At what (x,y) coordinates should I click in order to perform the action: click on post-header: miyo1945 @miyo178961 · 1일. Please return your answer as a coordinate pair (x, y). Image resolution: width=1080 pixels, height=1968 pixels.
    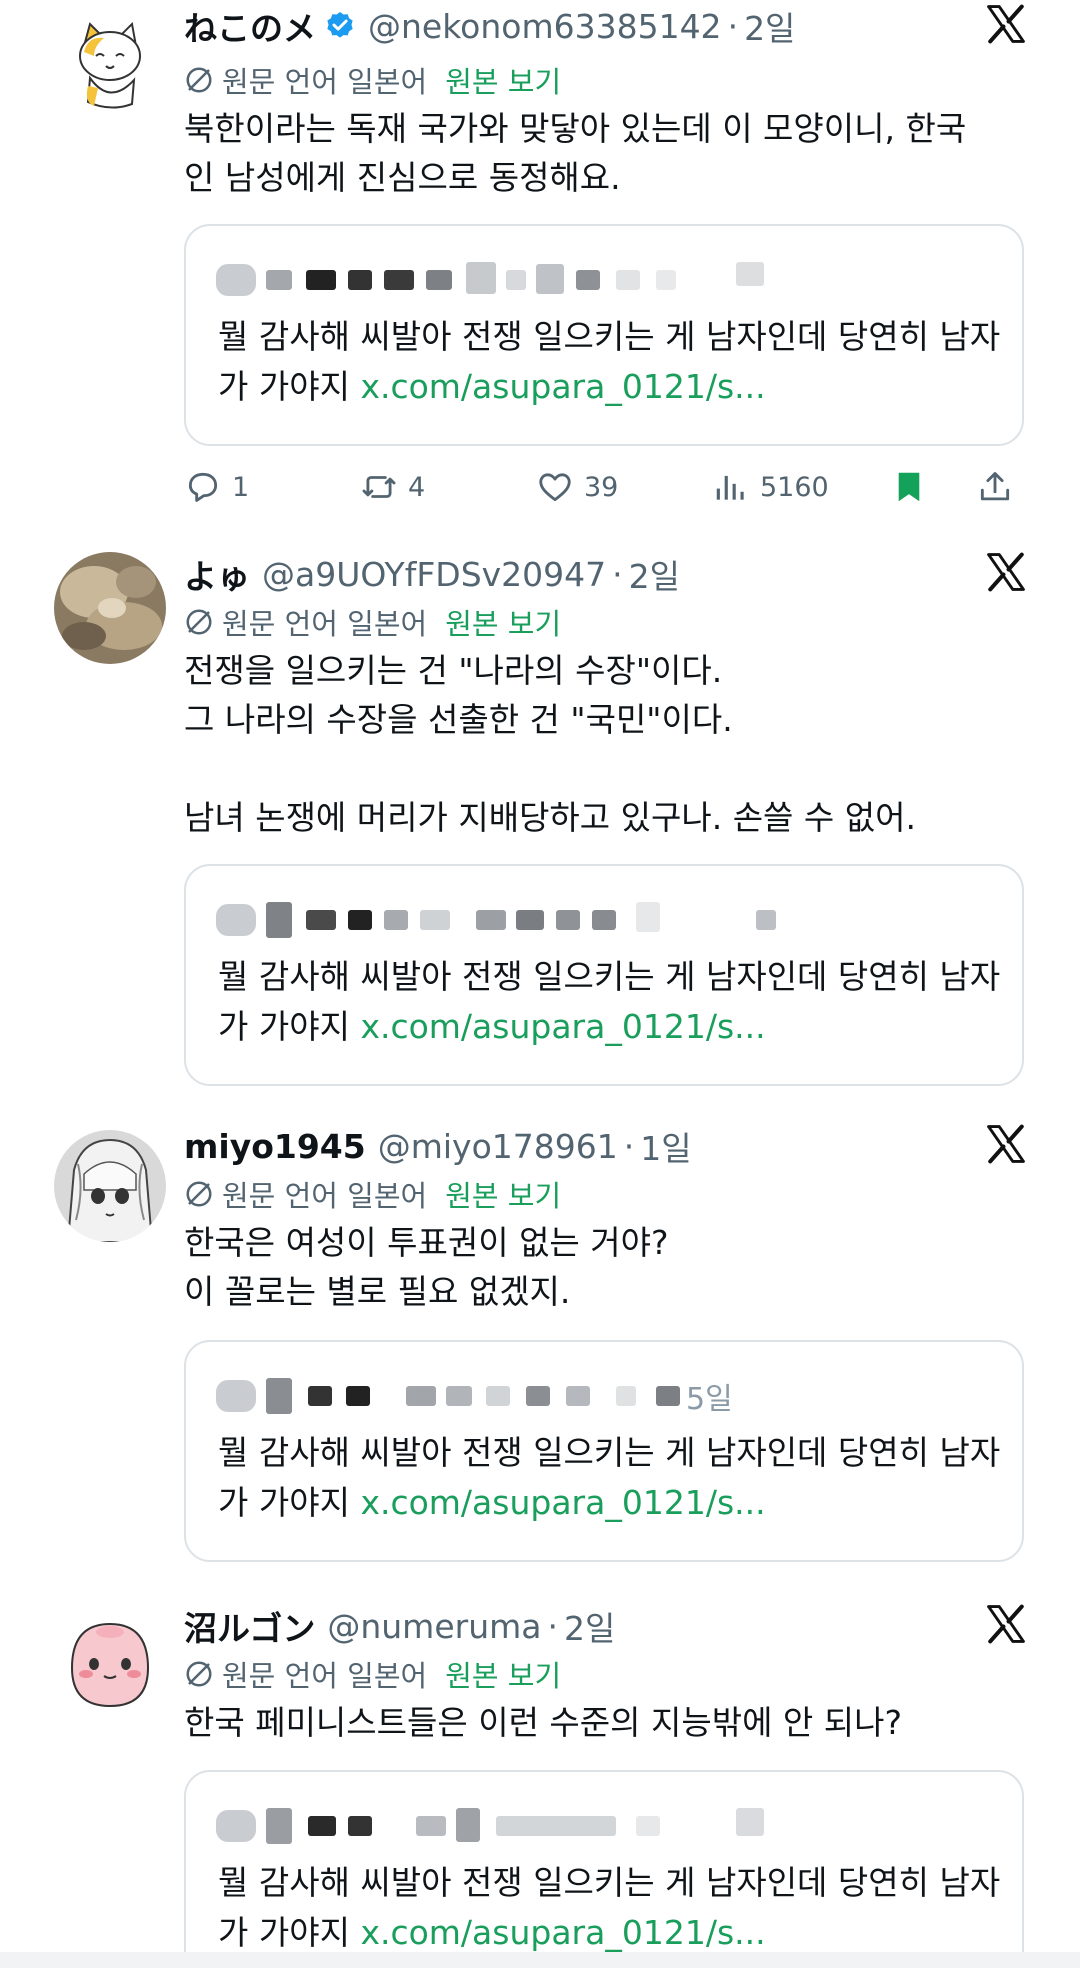
    Looking at the image, I should click on (438, 1146).